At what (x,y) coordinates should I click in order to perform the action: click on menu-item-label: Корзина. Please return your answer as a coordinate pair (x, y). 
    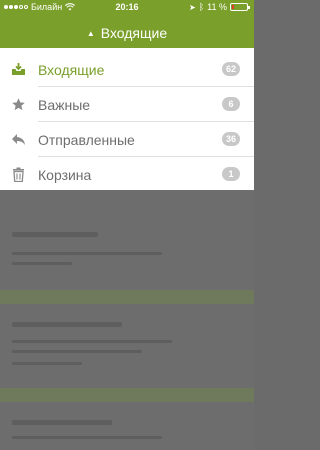
    Looking at the image, I should click on (65, 174).